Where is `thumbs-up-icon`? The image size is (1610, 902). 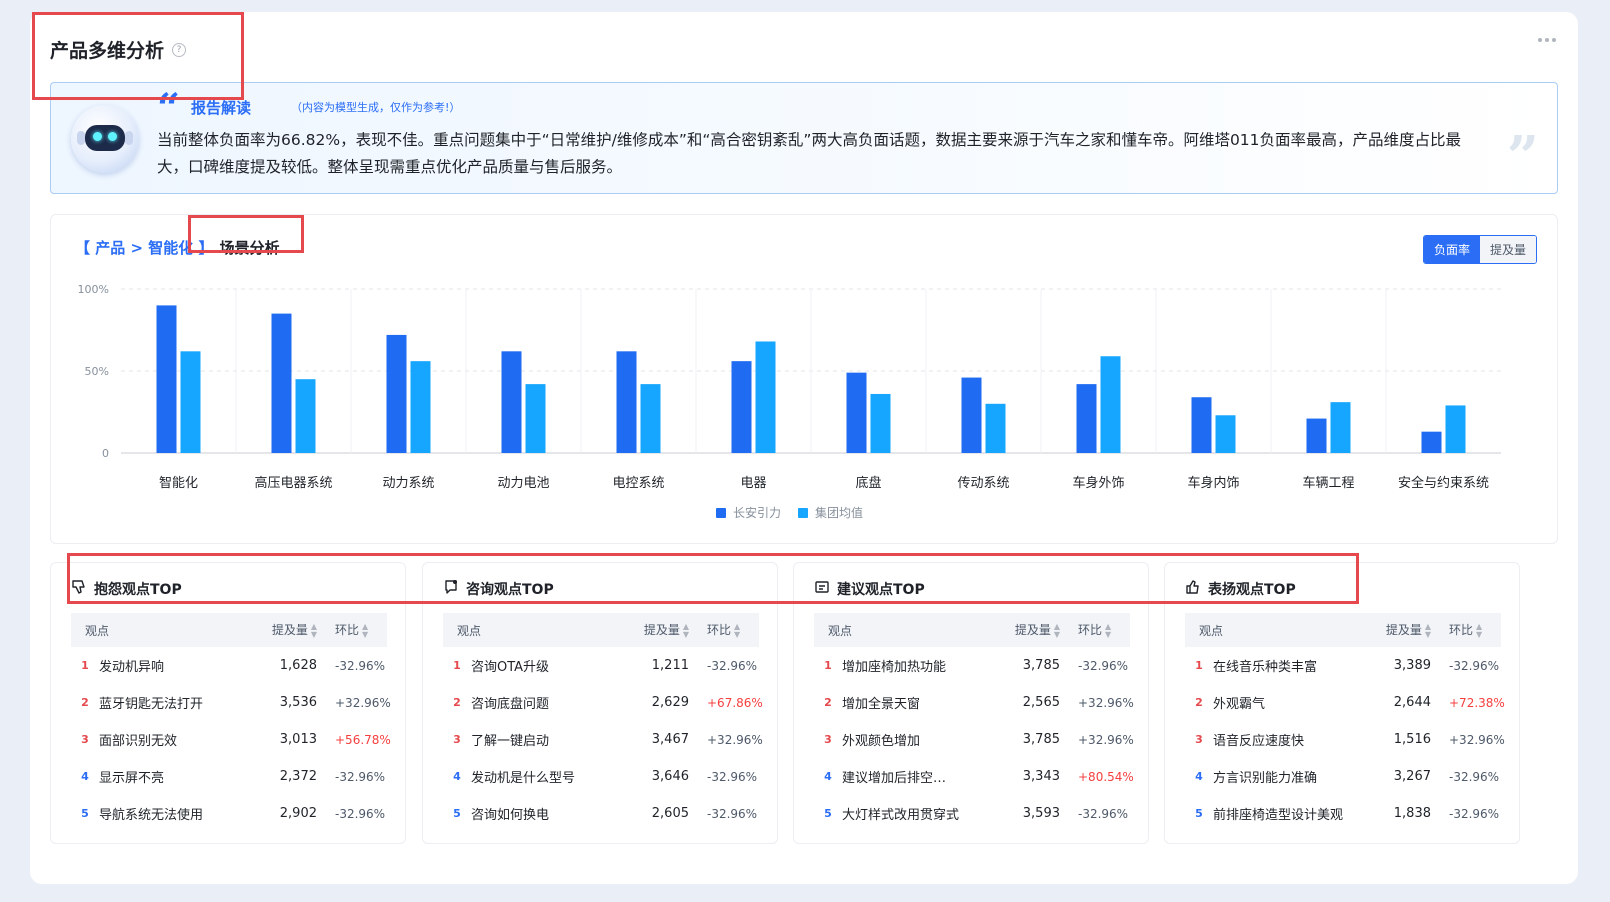 thumbs-up-icon is located at coordinates (1193, 589).